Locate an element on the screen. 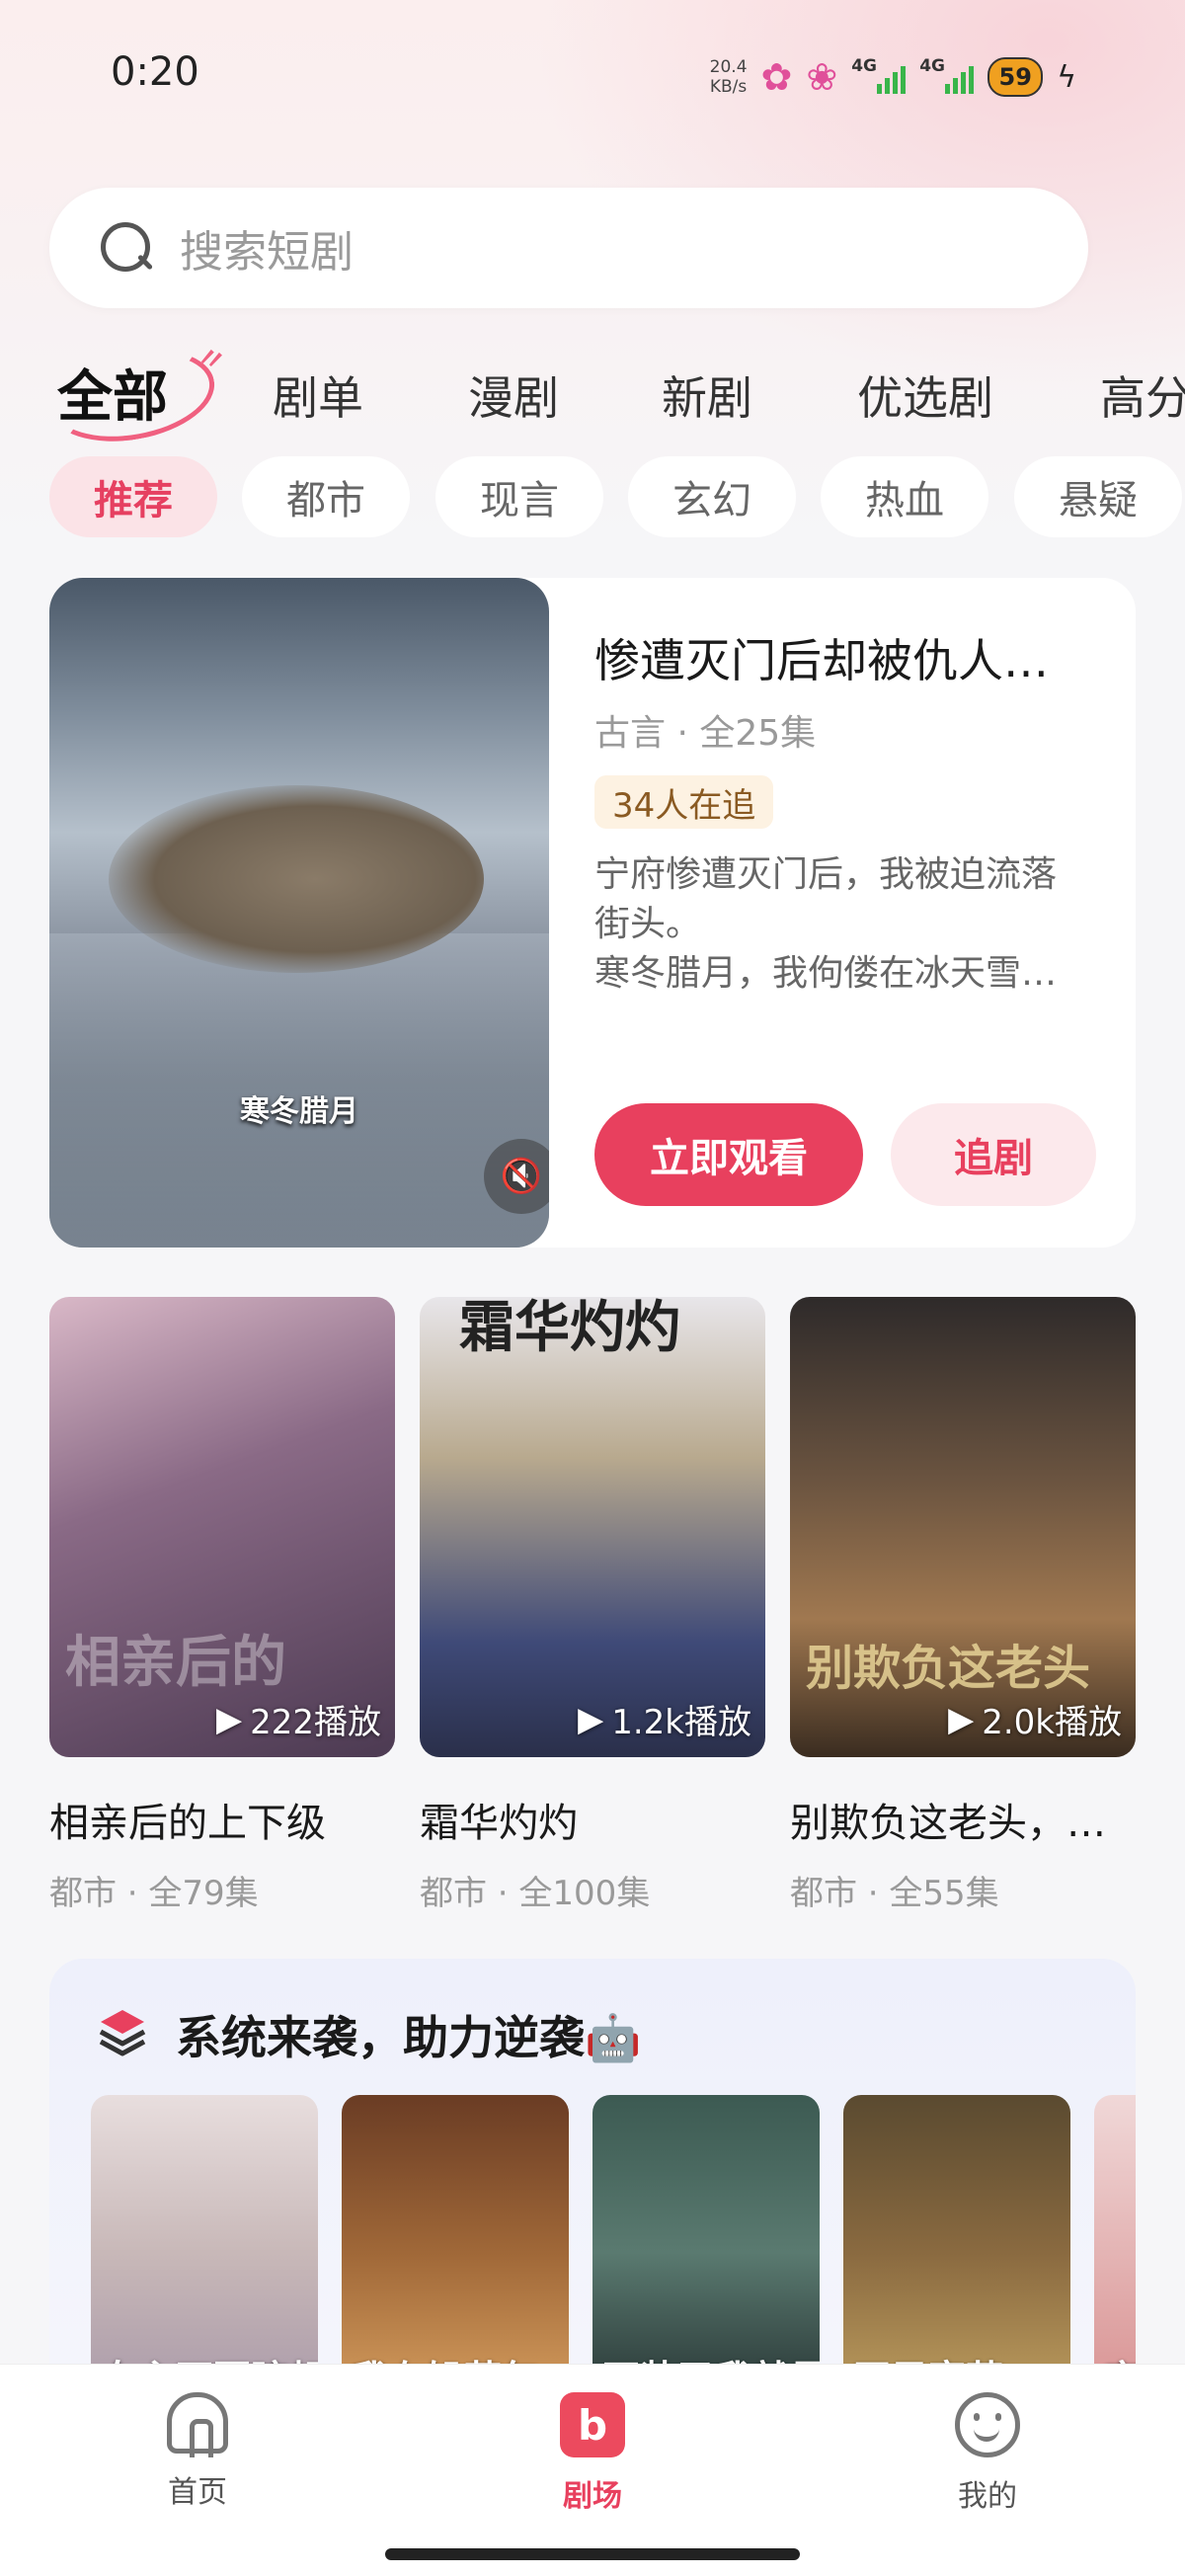  poster-caption: 寒冬腊月 is located at coordinates (299, 1111).